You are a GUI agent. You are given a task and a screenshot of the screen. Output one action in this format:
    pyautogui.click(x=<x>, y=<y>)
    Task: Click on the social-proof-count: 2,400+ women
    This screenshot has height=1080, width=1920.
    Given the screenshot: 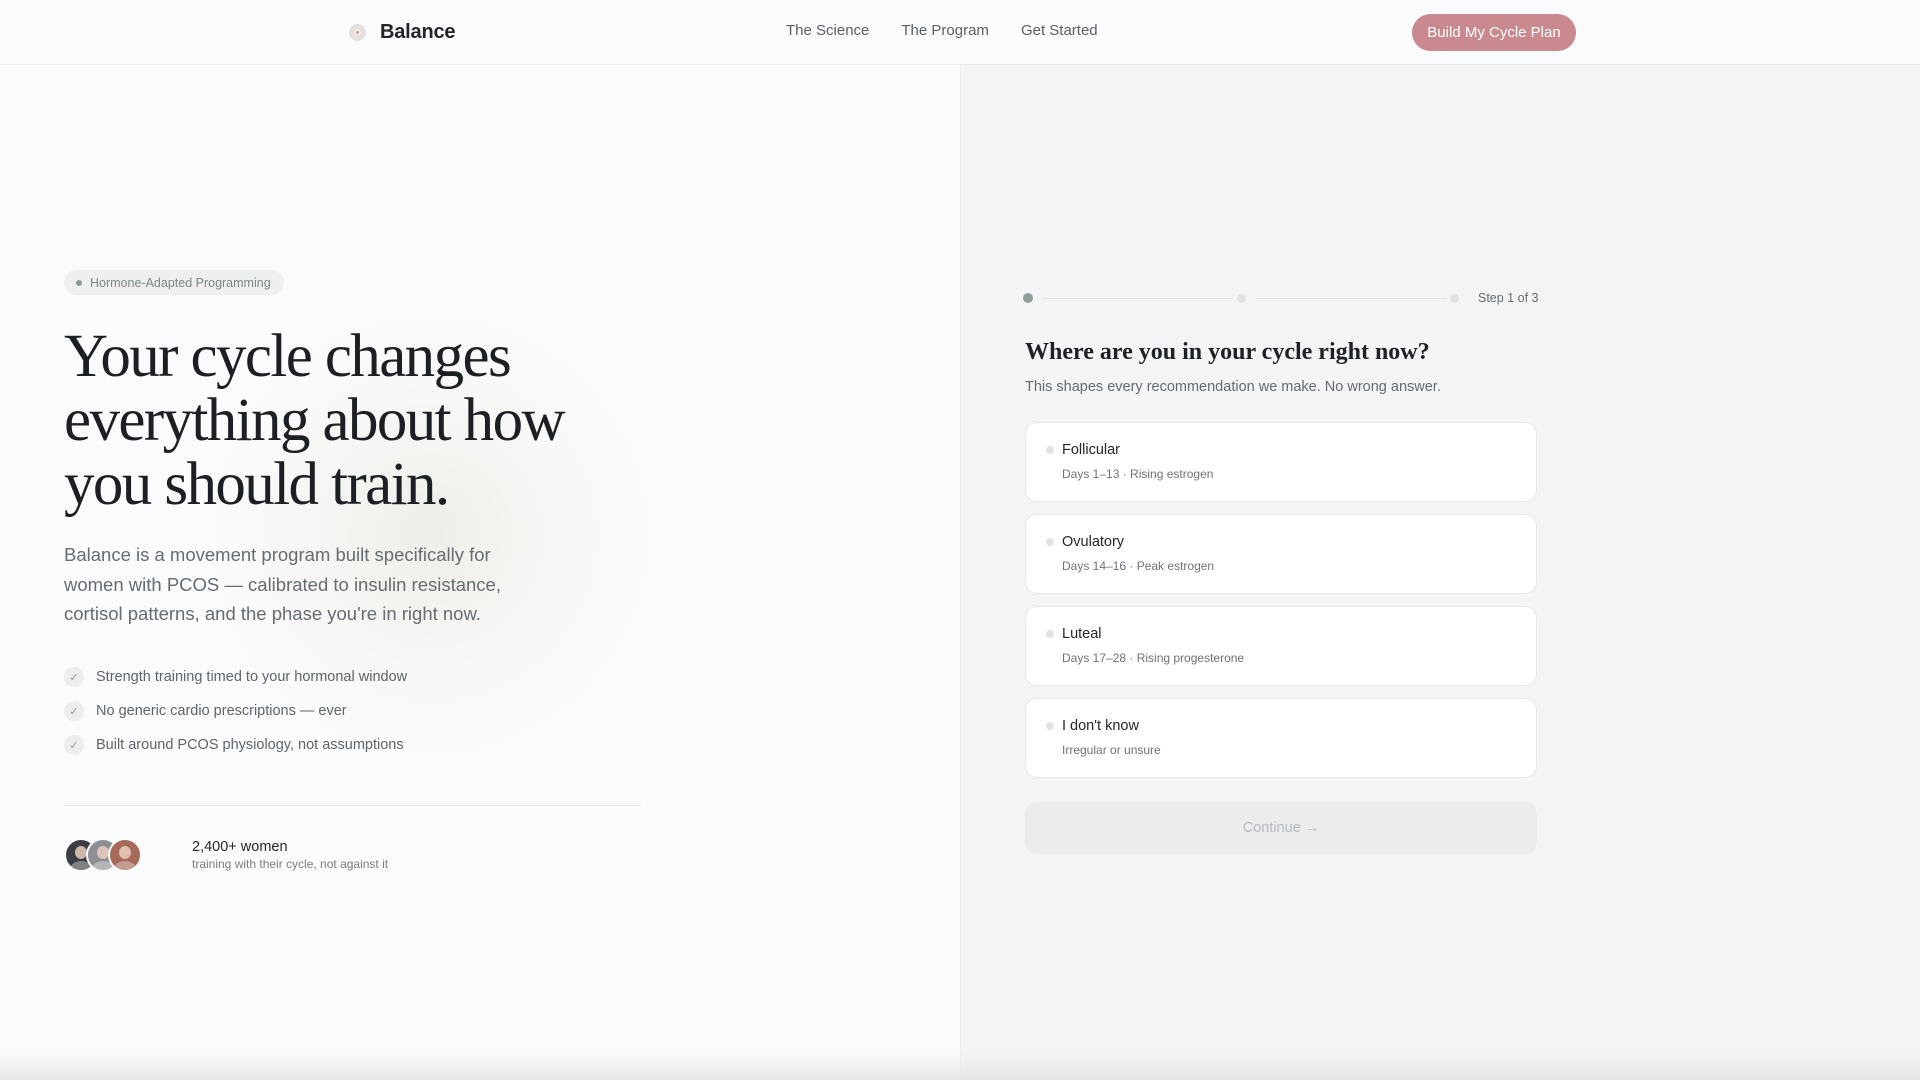 What is the action you would take?
    pyautogui.click(x=240, y=847)
    